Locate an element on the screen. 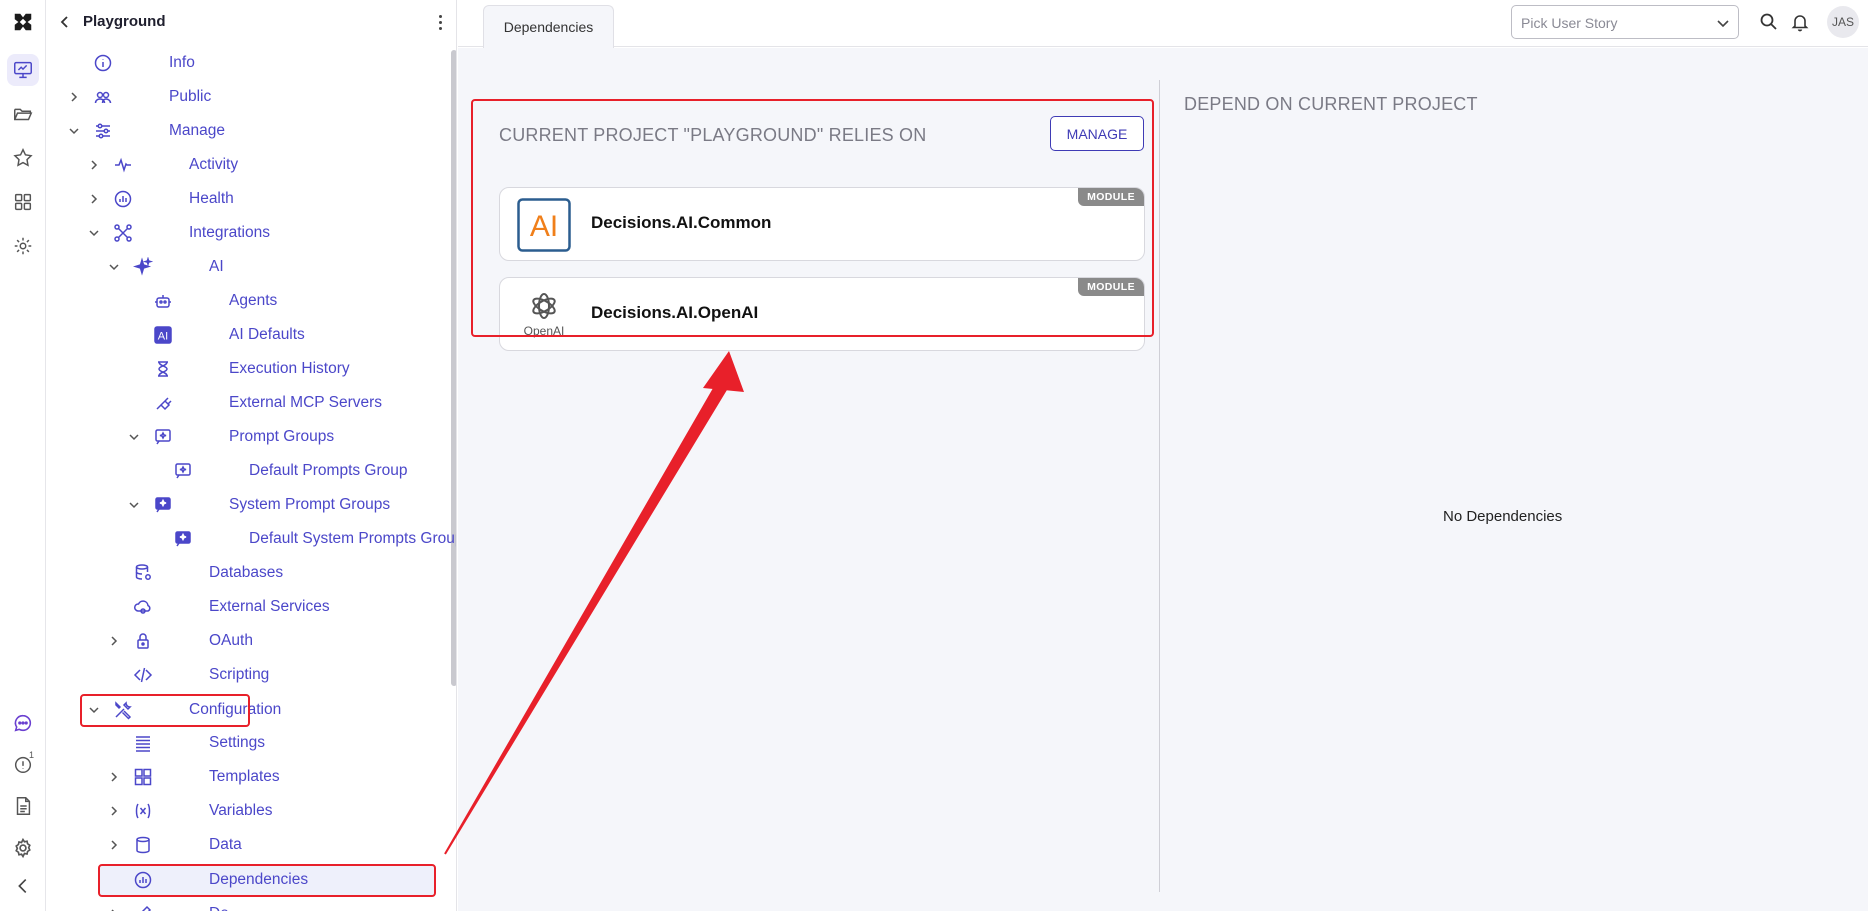  gear-icon is located at coordinates (23, 246).